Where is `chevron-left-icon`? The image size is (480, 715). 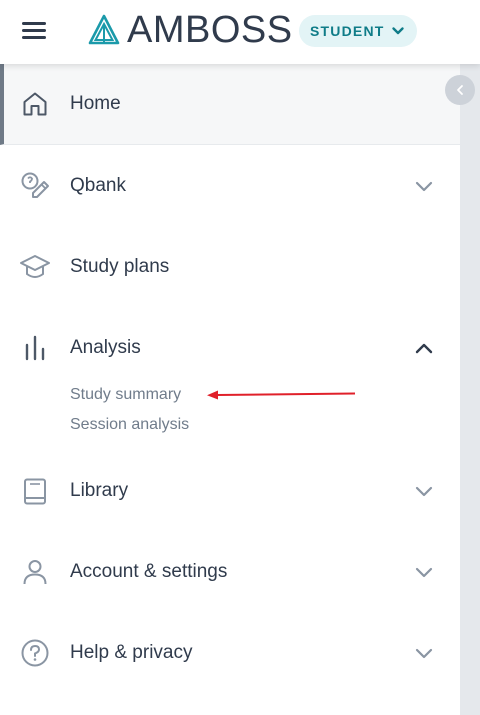 chevron-left-icon is located at coordinates (460, 90).